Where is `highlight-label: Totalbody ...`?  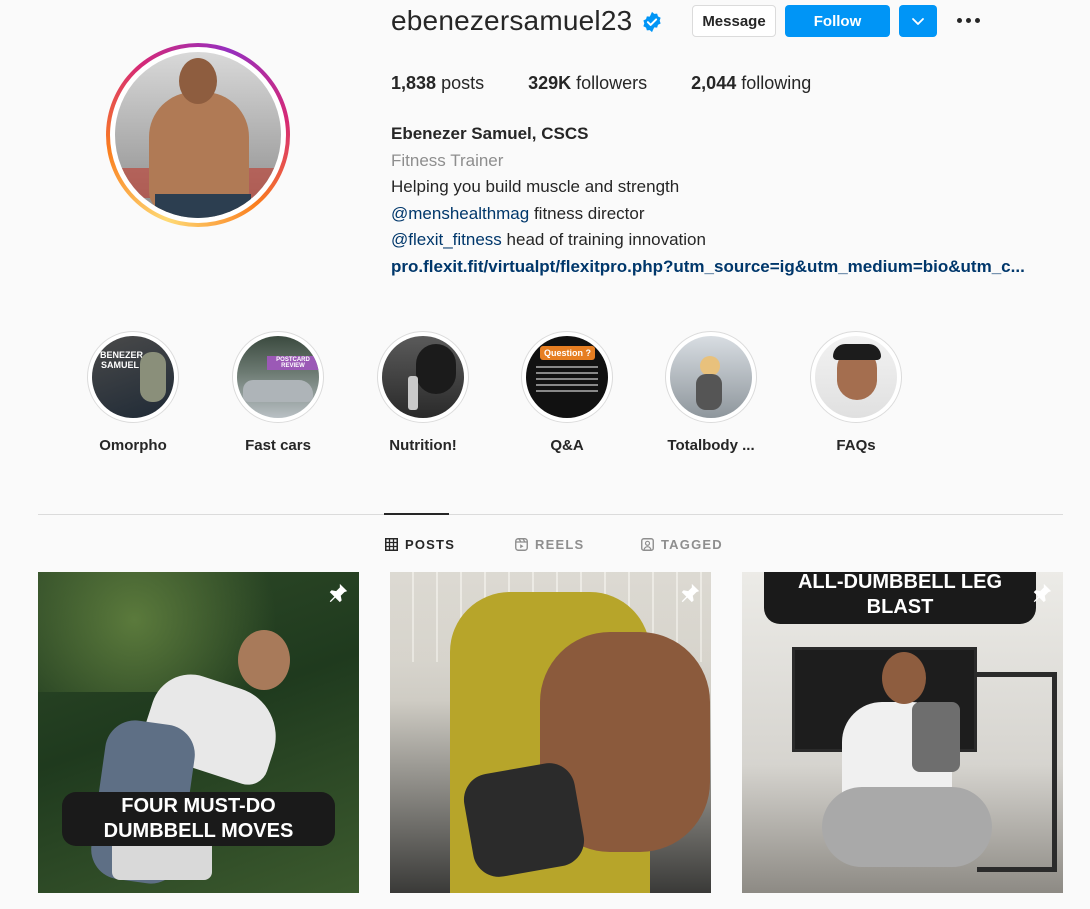
highlight-label: Totalbody ... is located at coordinates (711, 445).